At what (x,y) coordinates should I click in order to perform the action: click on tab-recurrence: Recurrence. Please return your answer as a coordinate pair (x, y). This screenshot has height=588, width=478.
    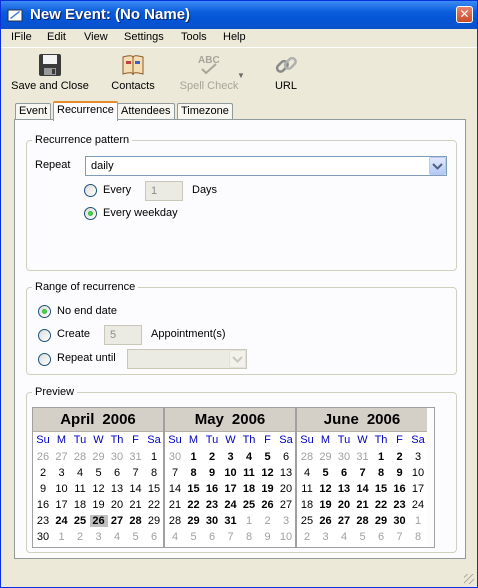
    Looking at the image, I should click on (85, 111).